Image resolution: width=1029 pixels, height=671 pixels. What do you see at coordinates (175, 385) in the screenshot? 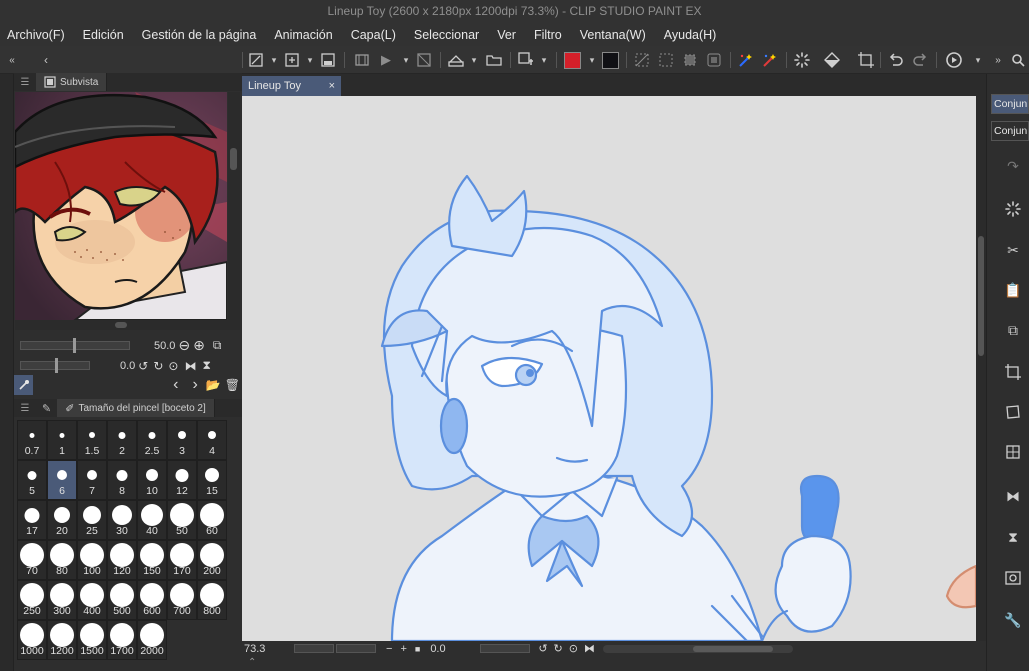
I see `previous-image-icon: ‹` at bounding box center [175, 385].